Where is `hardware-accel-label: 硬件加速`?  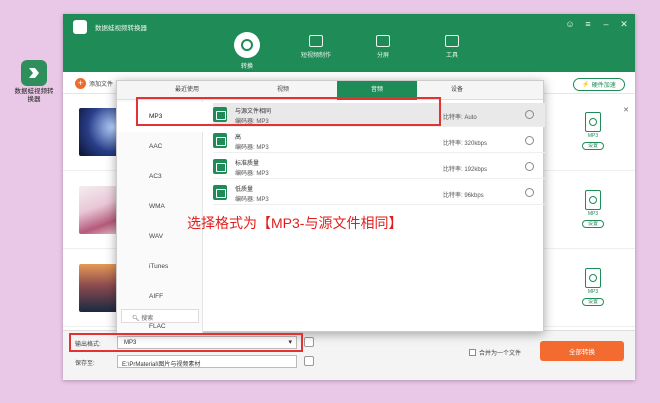 hardware-accel-label: 硬件加速 is located at coordinates (603, 86).